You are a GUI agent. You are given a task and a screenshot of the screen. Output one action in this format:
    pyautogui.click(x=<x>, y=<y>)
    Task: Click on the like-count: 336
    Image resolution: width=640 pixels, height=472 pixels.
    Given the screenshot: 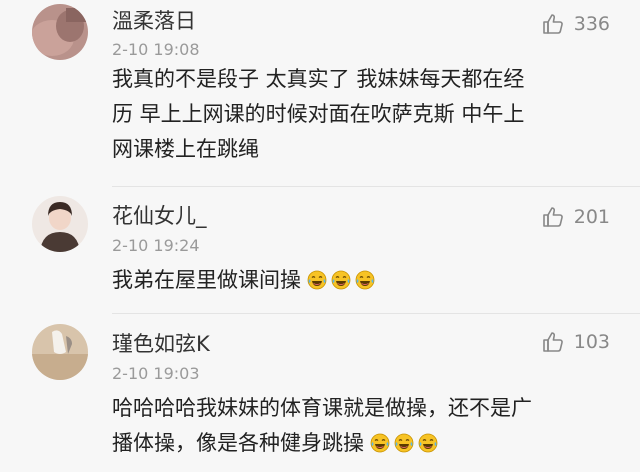 What is the action you would take?
    pyautogui.click(x=591, y=23)
    